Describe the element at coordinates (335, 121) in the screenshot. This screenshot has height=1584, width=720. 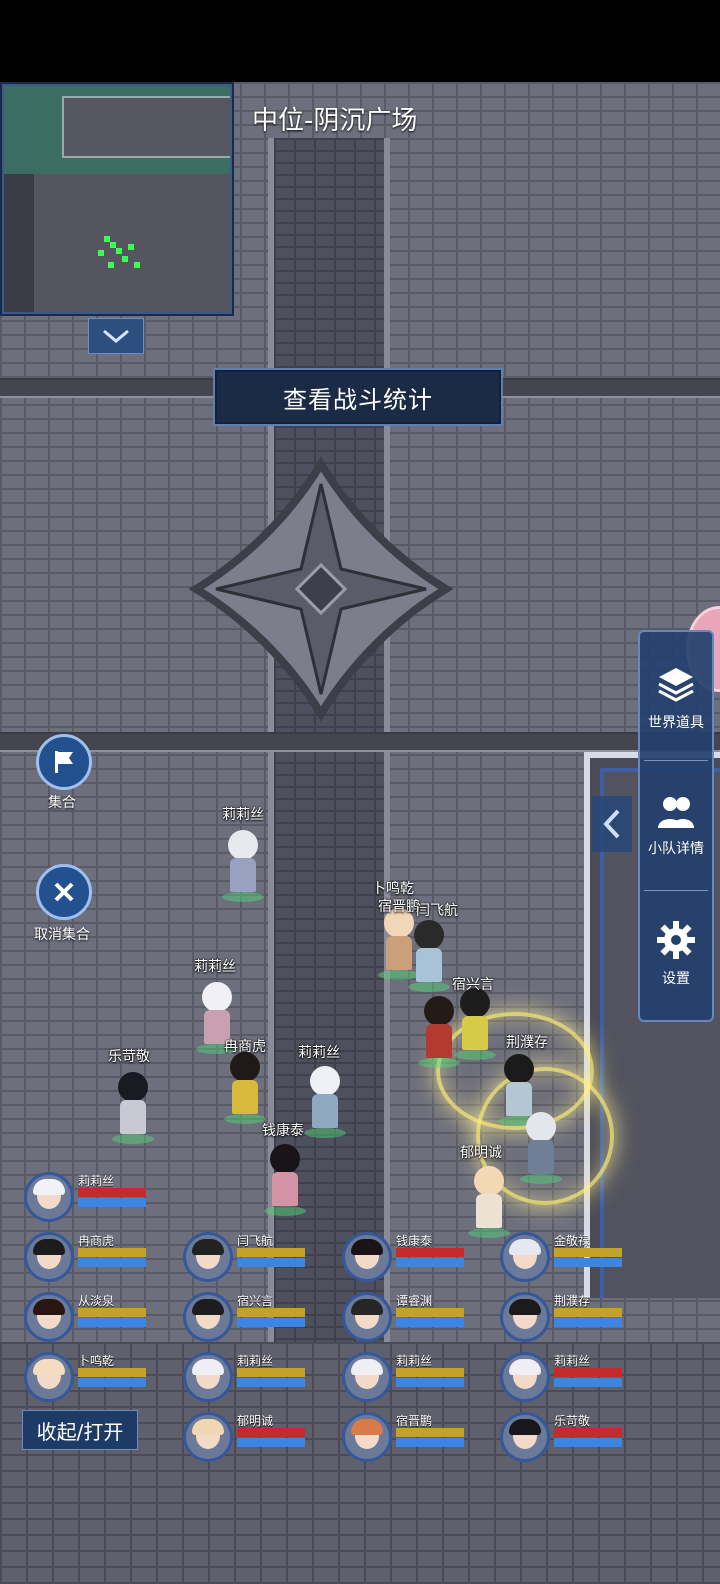
I see `map-title: 中位-阴沉广场` at that location.